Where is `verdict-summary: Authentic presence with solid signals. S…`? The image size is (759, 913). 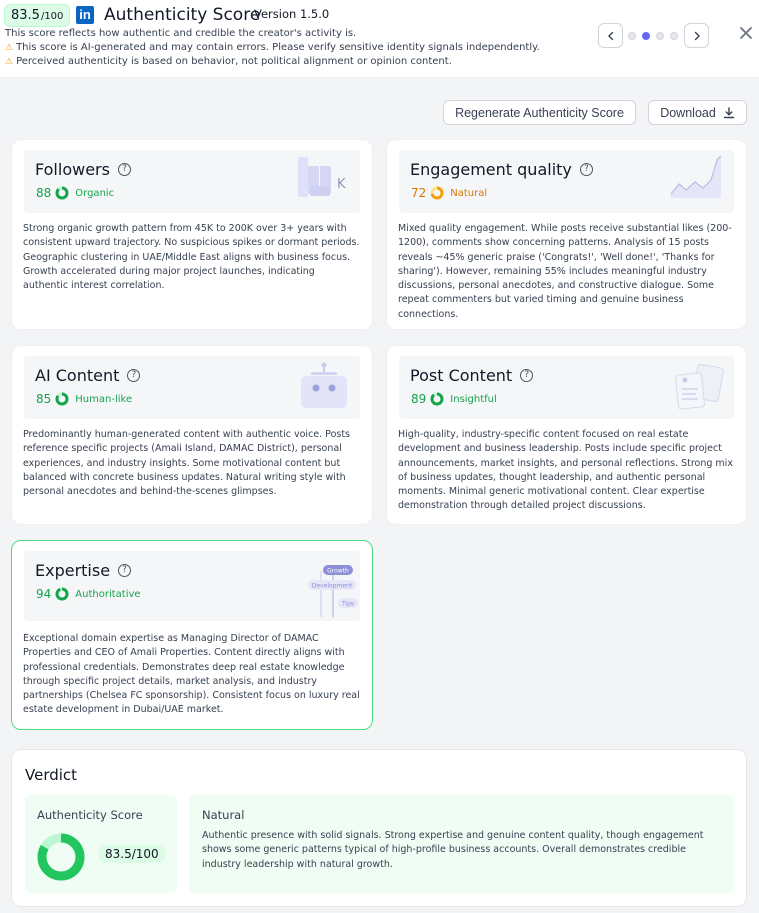 verdict-summary: Authentic presence with solid signals. S… is located at coordinates (453, 850).